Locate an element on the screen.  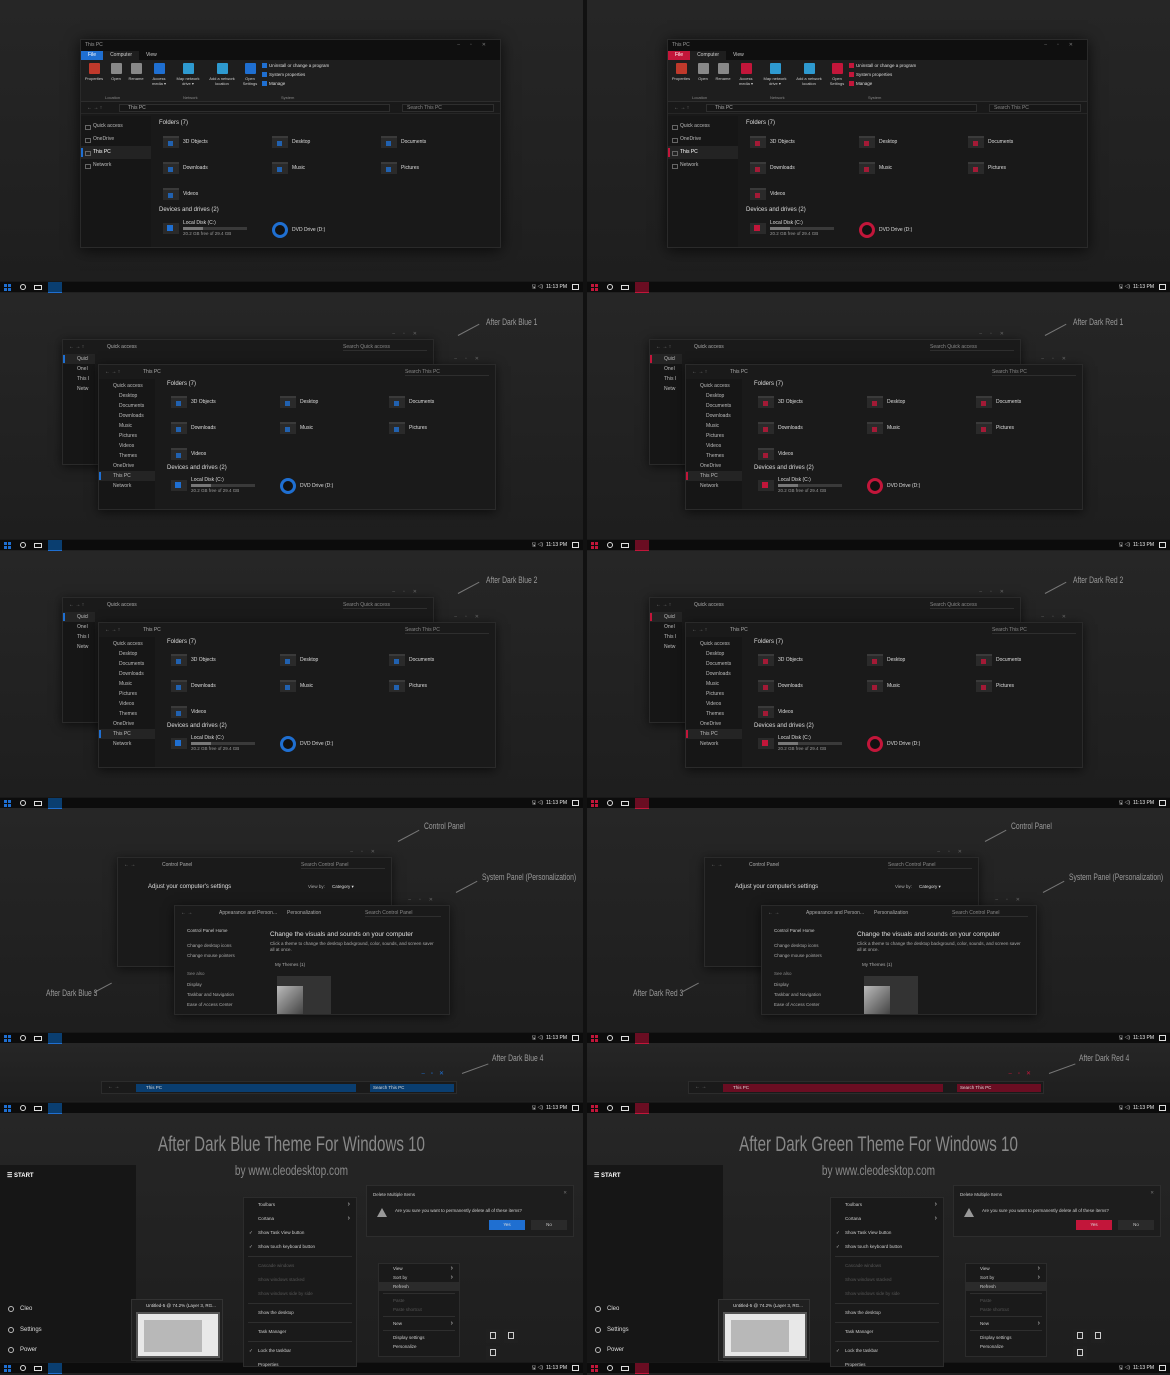
context-menu-item: Paste is located at coordinates (419, 1300).